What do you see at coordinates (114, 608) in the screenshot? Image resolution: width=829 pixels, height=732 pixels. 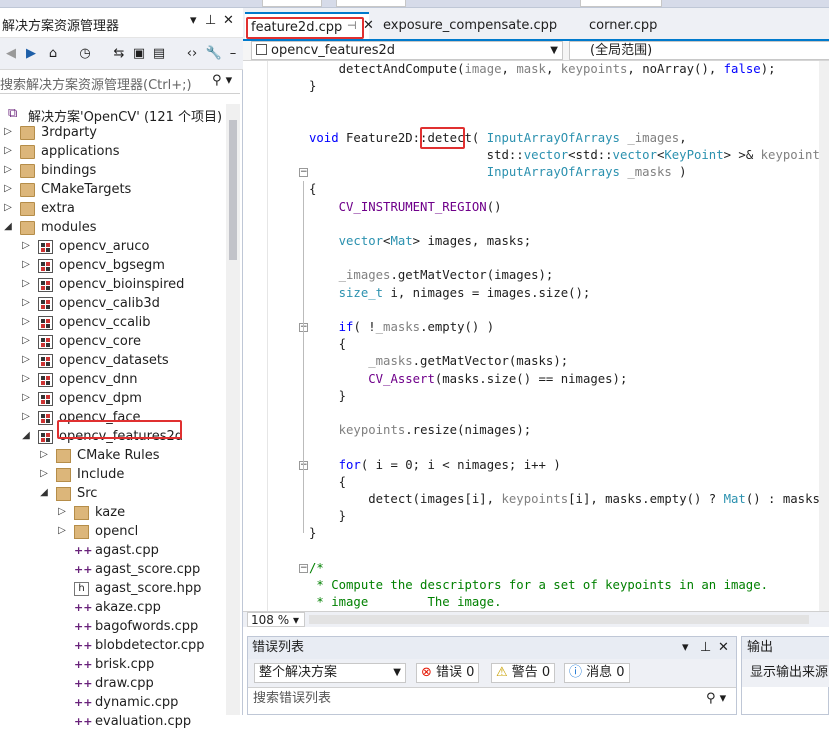 I see `tree-item: ++ akaze.cpp` at bounding box center [114, 608].